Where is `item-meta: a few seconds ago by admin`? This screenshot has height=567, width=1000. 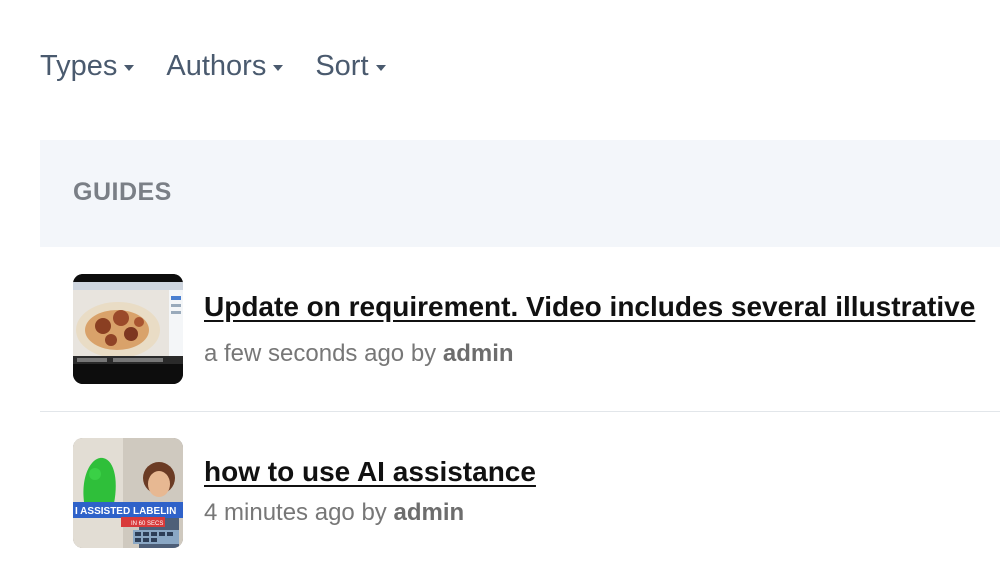 item-meta: a few seconds ago by admin is located at coordinates (359, 354).